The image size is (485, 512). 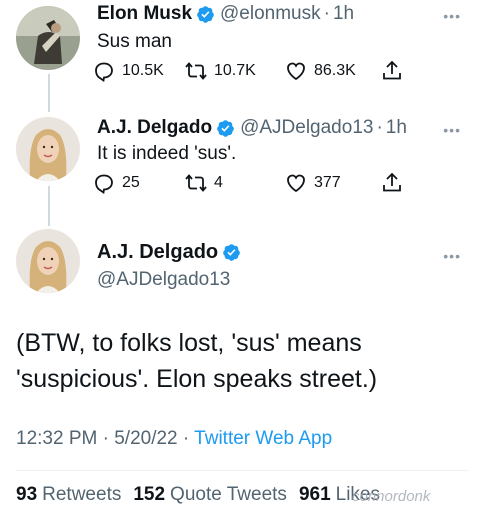 I want to click on like-count: 86.3K, so click(x=335, y=70).